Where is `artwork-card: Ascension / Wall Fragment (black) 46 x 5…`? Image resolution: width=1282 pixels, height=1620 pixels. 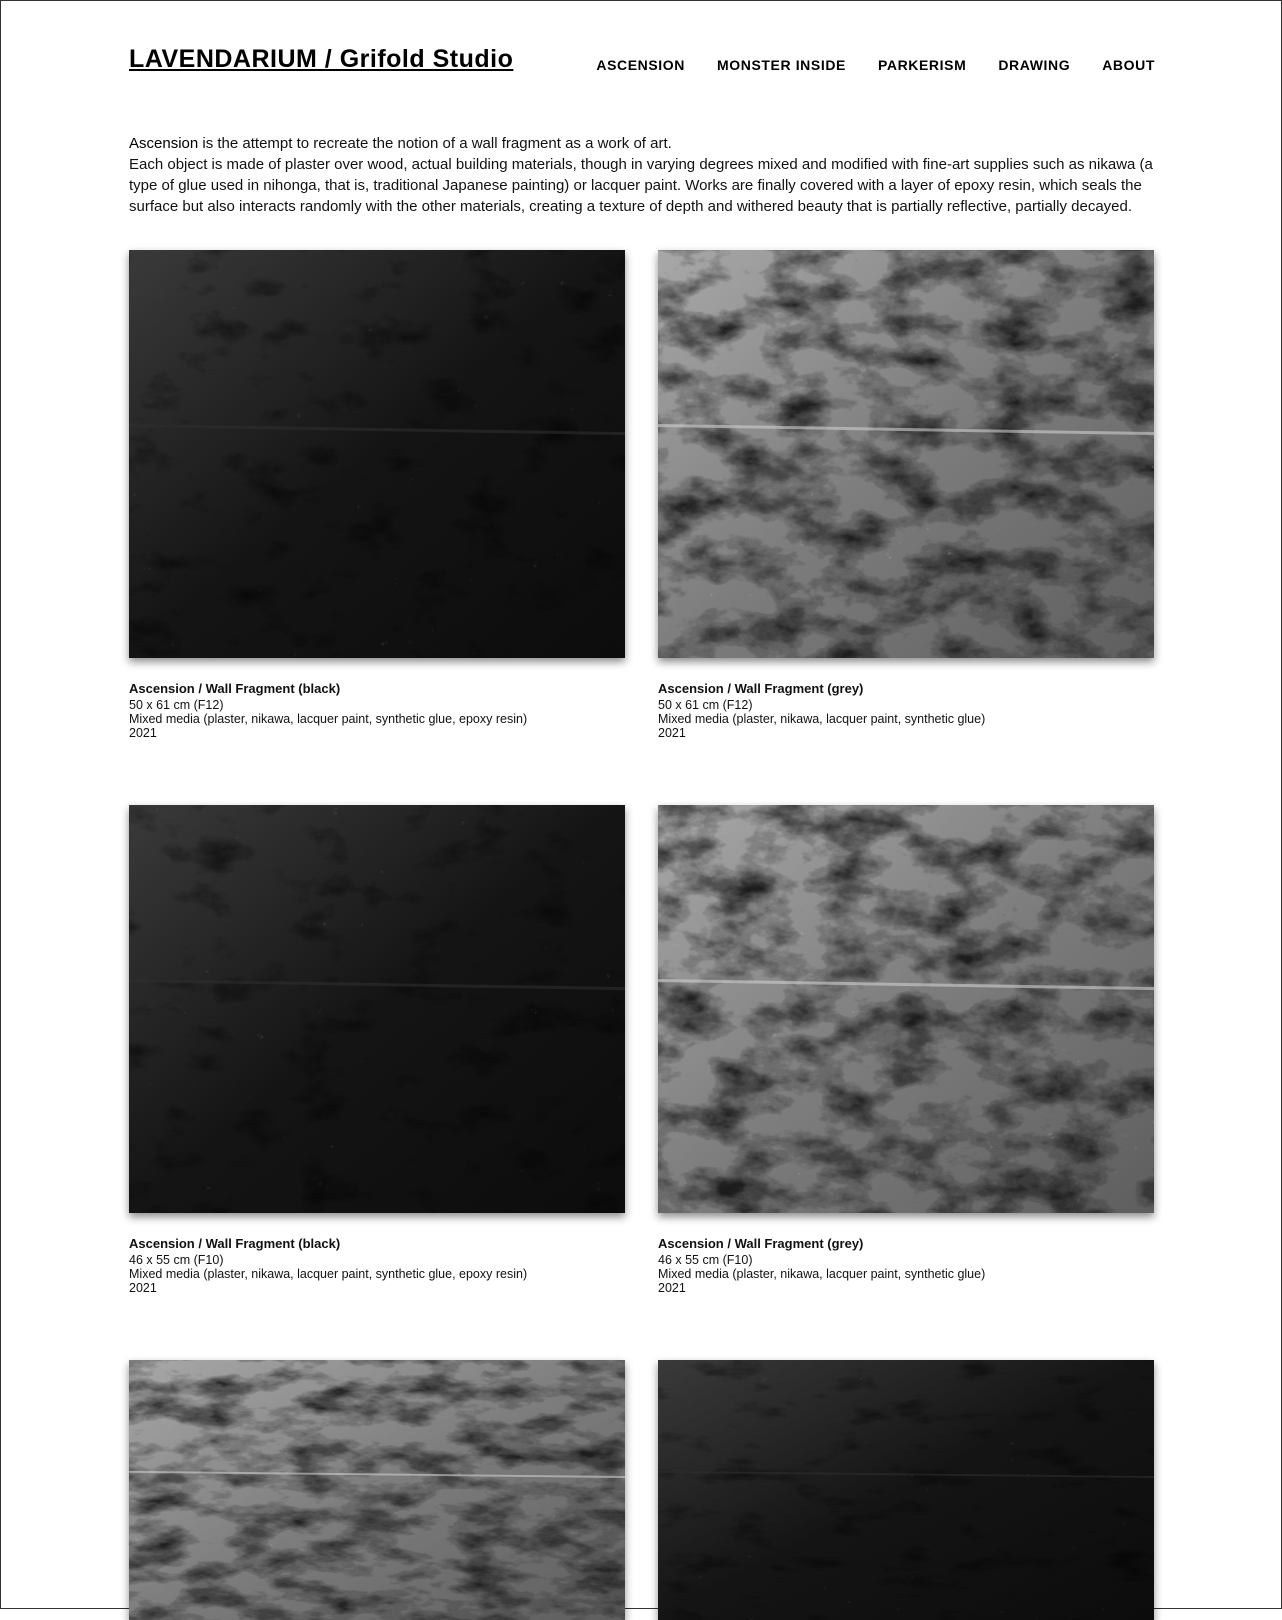
artwork-card: Ascension / Wall Fragment (black) 46 x 5… is located at coordinates (377, 1050).